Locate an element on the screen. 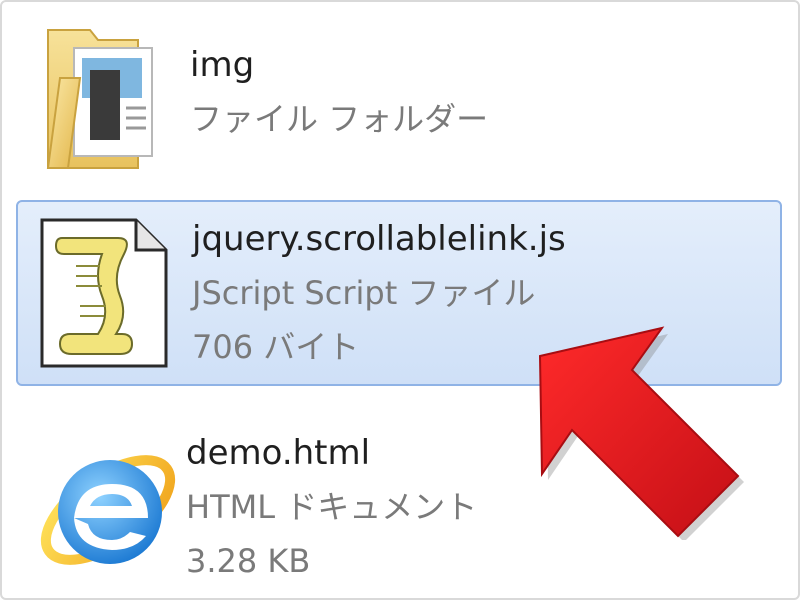 The image size is (800, 600). file-name: jquery.scrollablelink.js is located at coordinates (379, 239).